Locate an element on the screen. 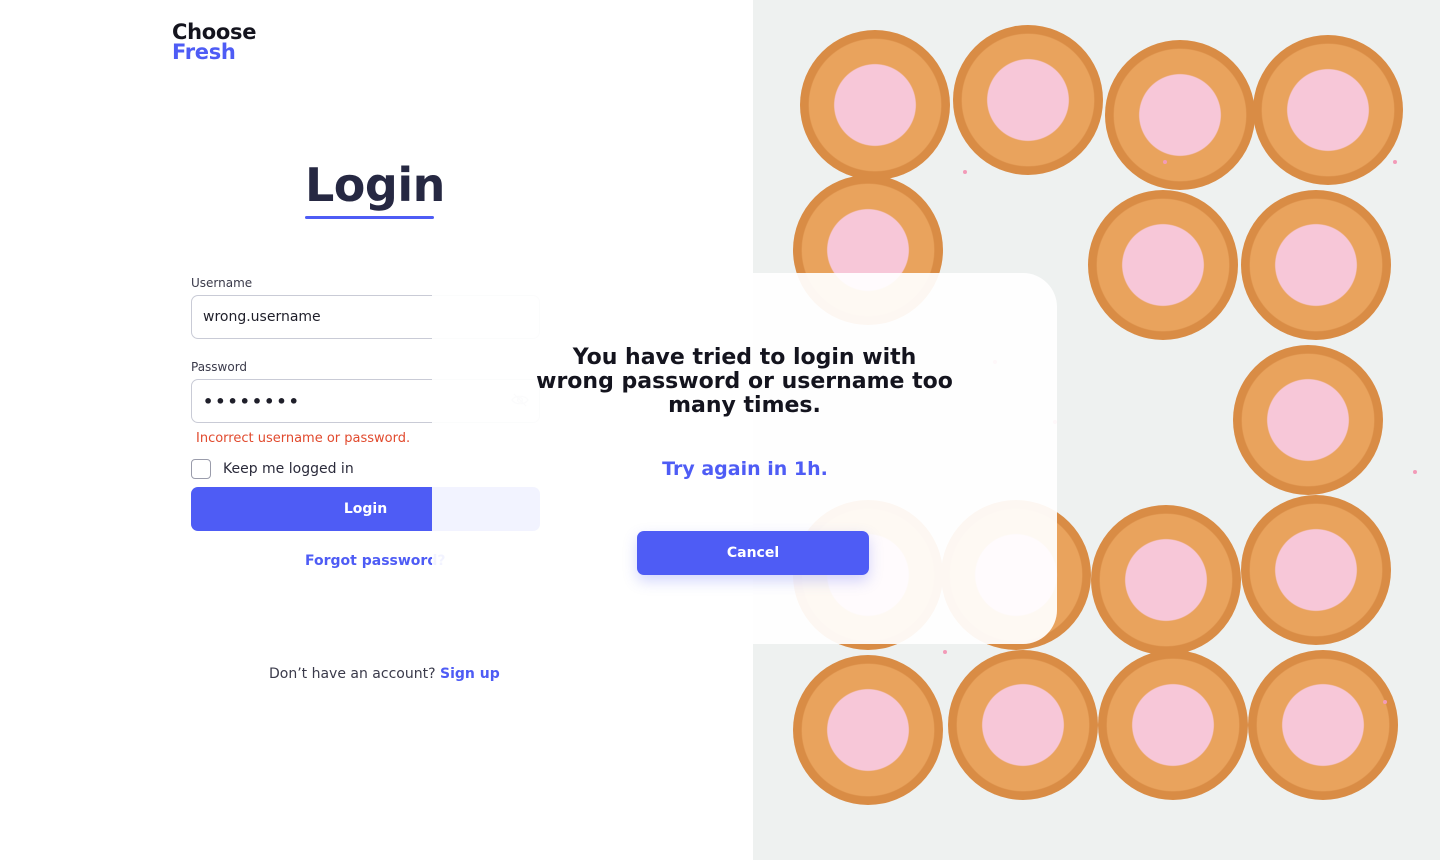 The width and height of the screenshot is (1440, 860). retry-timer-text: Try again in 1h. is located at coordinates (745, 469).